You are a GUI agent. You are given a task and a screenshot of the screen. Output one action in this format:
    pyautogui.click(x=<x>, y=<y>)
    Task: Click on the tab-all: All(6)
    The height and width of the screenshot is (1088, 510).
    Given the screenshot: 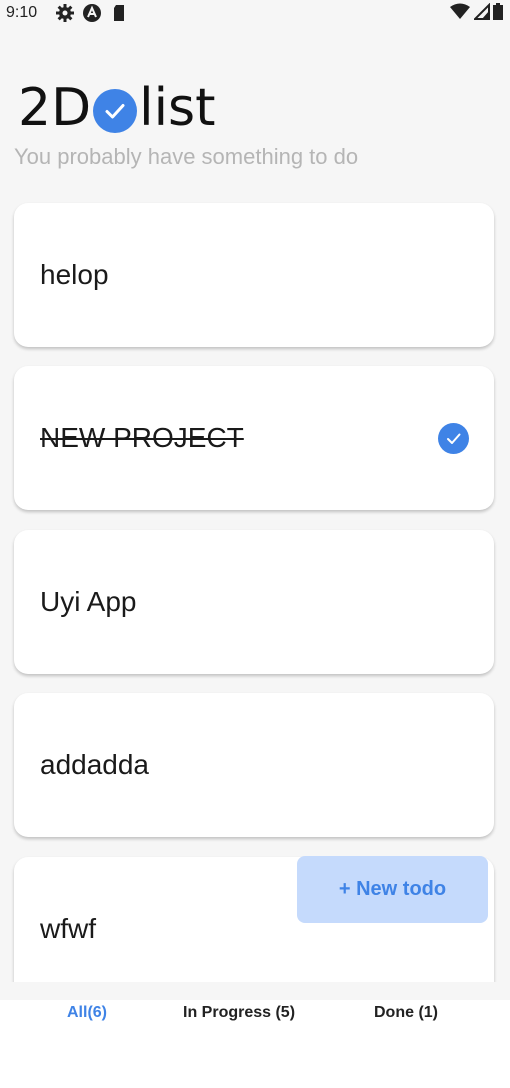 What is the action you would take?
    pyautogui.click(x=87, y=1013)
    